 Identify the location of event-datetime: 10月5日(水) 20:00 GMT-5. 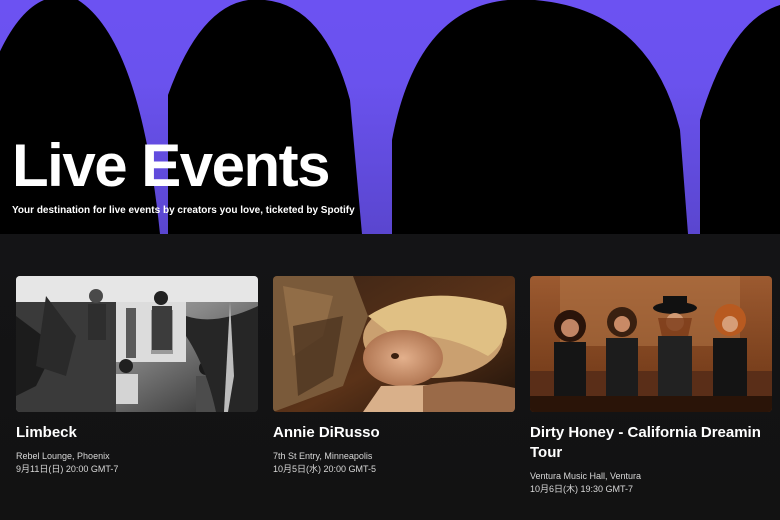
(325, 469).